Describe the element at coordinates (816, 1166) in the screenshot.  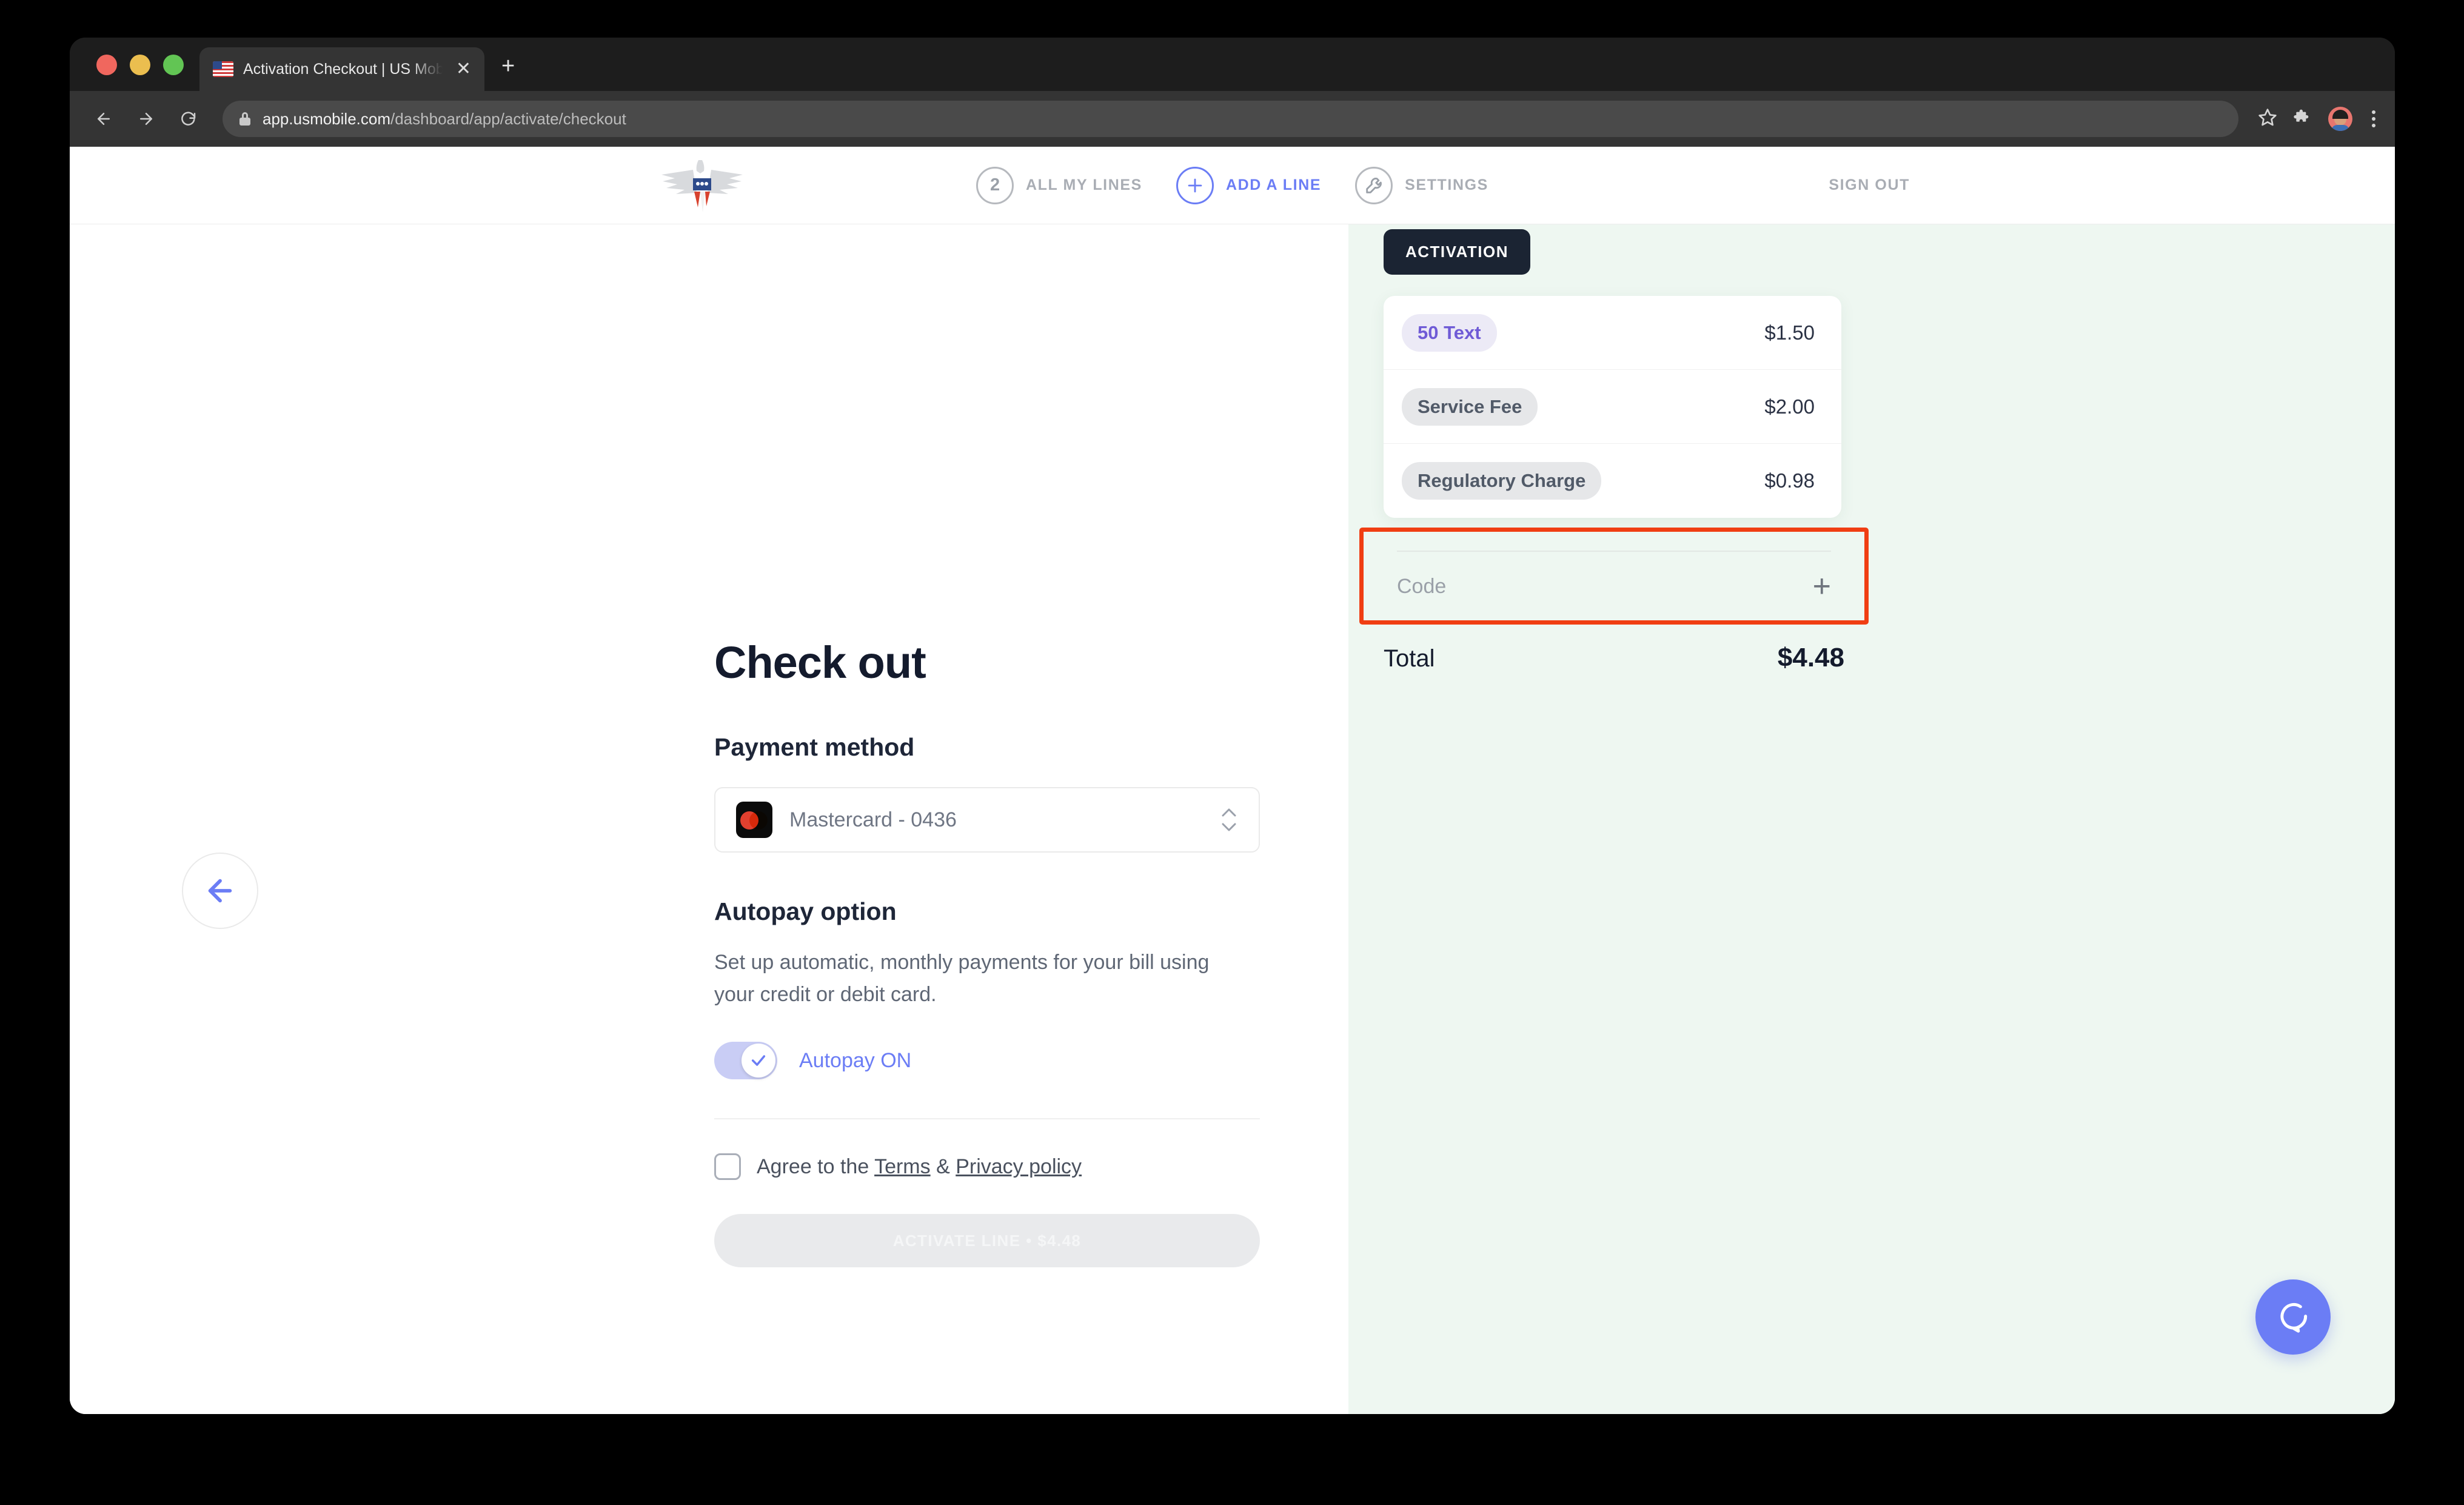
I see `agree-prefix: Agree to the` at that location.